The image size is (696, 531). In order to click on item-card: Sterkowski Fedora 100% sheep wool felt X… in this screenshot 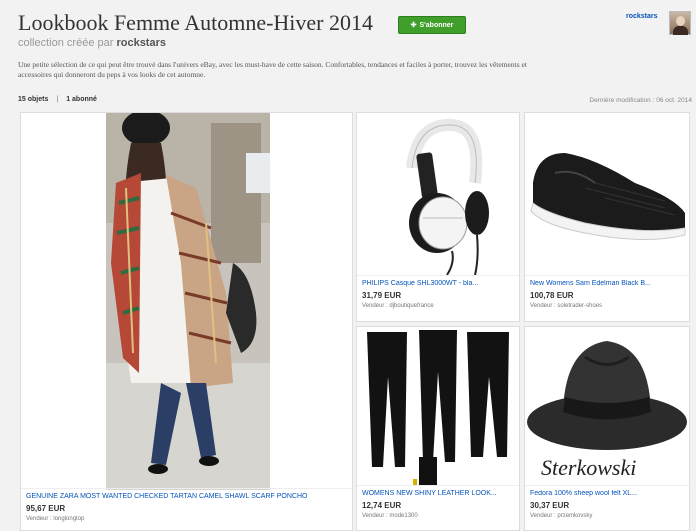, I will do `click(607, 428)`.